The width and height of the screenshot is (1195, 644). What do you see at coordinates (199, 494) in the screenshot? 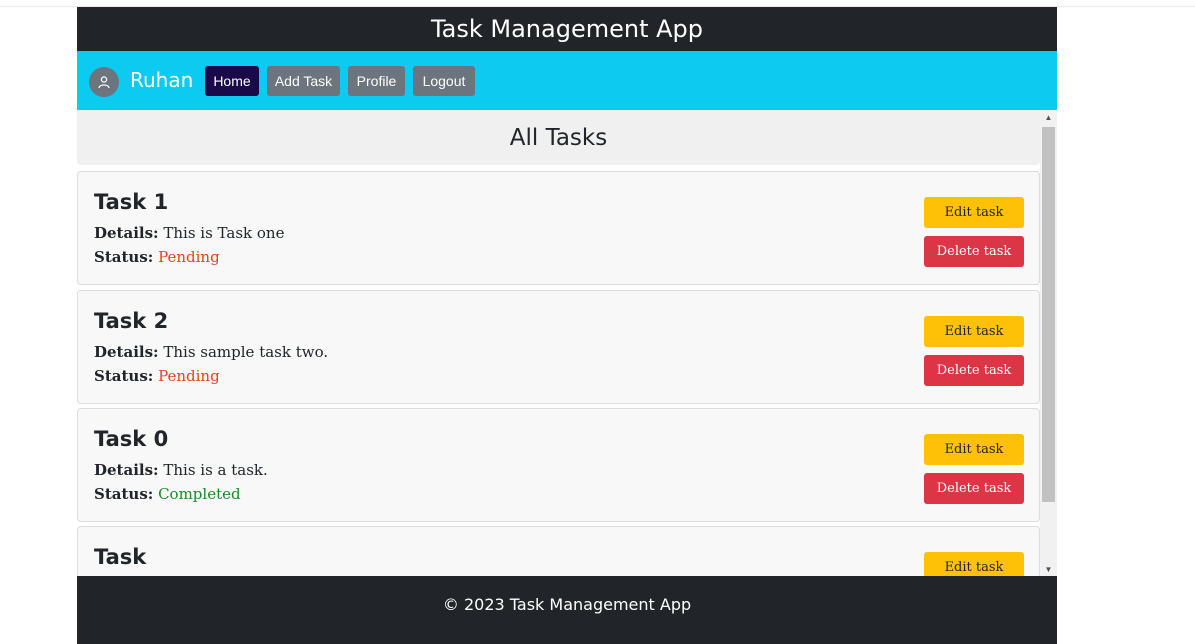
I see `task-status-value: Completed` at bounding box center [199, 494].